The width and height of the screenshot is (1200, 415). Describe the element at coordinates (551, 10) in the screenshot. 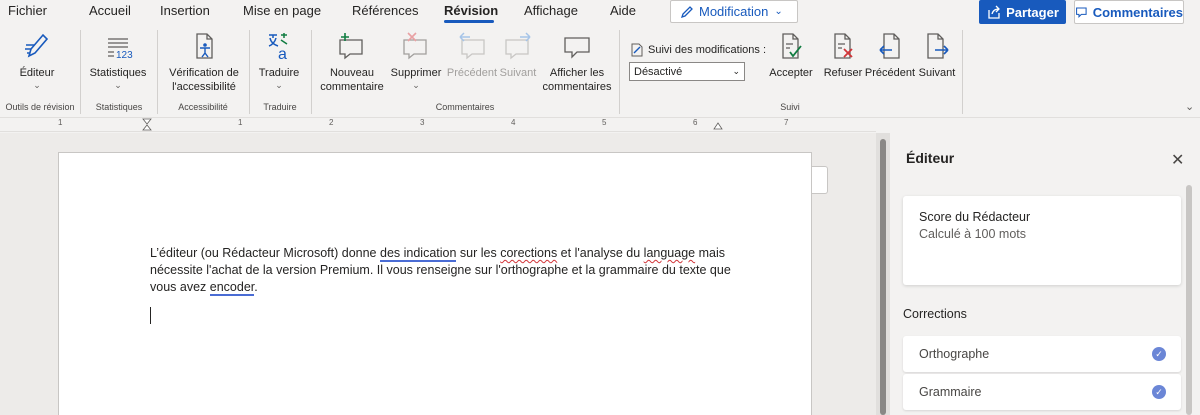

I see `tab-affichage: Affichage` at that location.